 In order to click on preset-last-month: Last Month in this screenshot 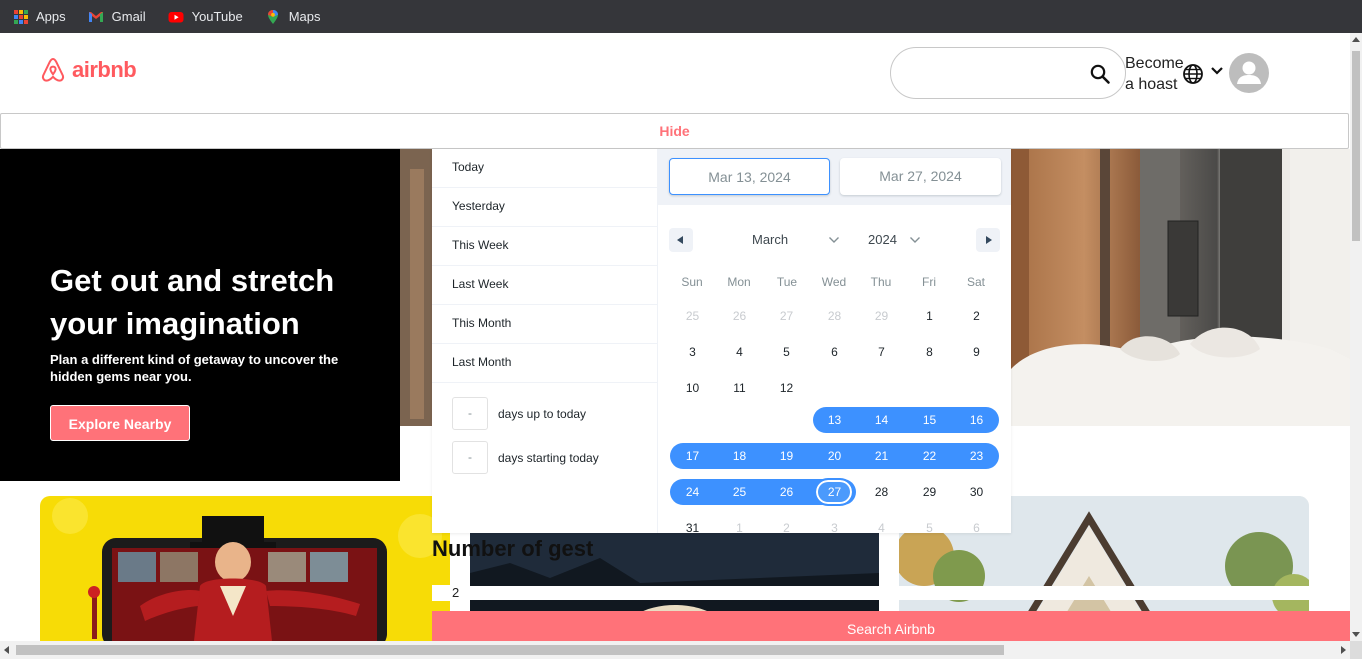, I will do `click(544, 363)`.